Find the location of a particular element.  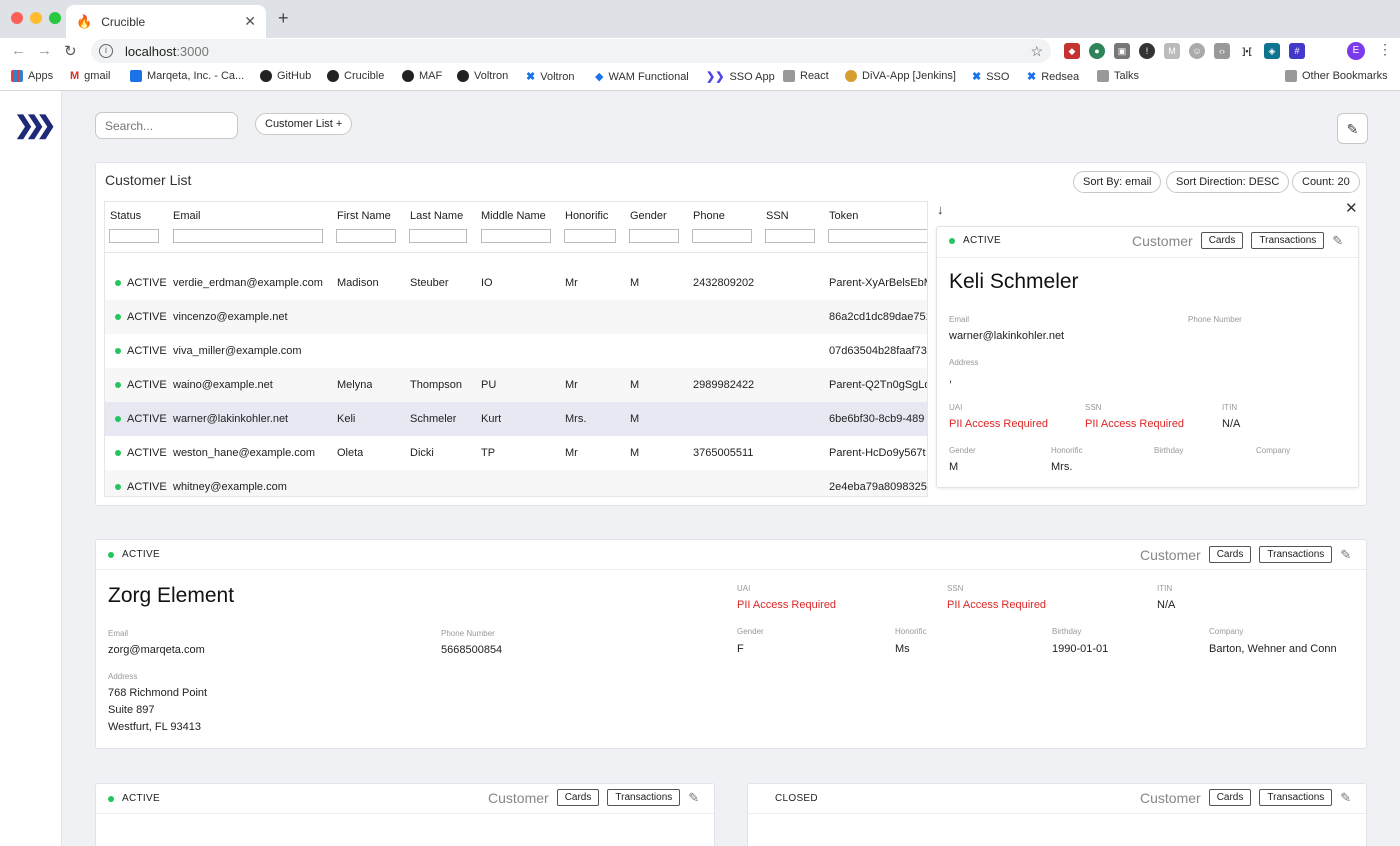

column-header-ssn: SSN is located at coordinates (777, 216).